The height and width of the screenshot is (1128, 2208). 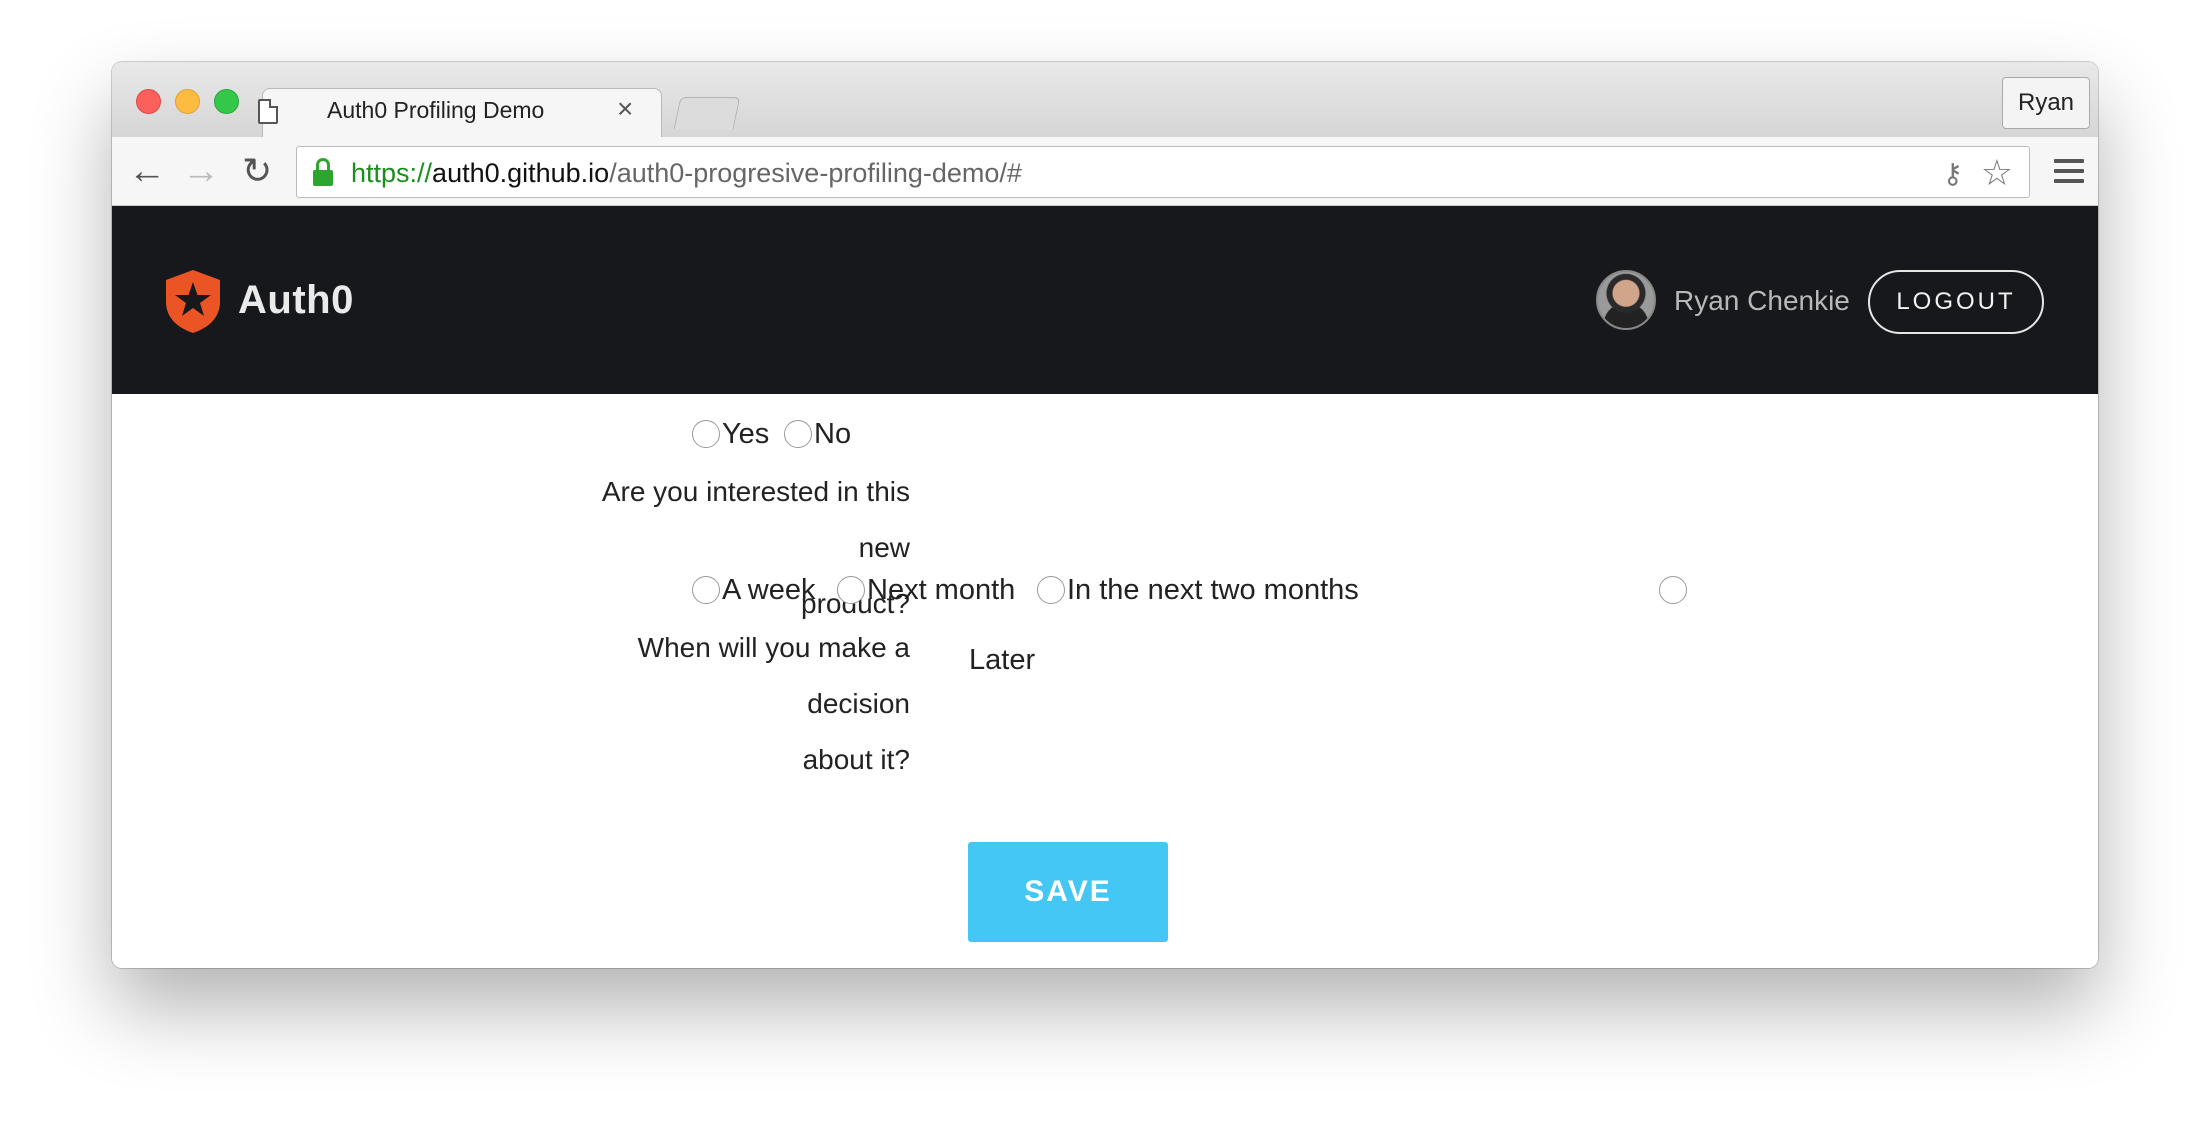 I want to click on logout-button: LOGOUT, so click(x=1956, y=302).